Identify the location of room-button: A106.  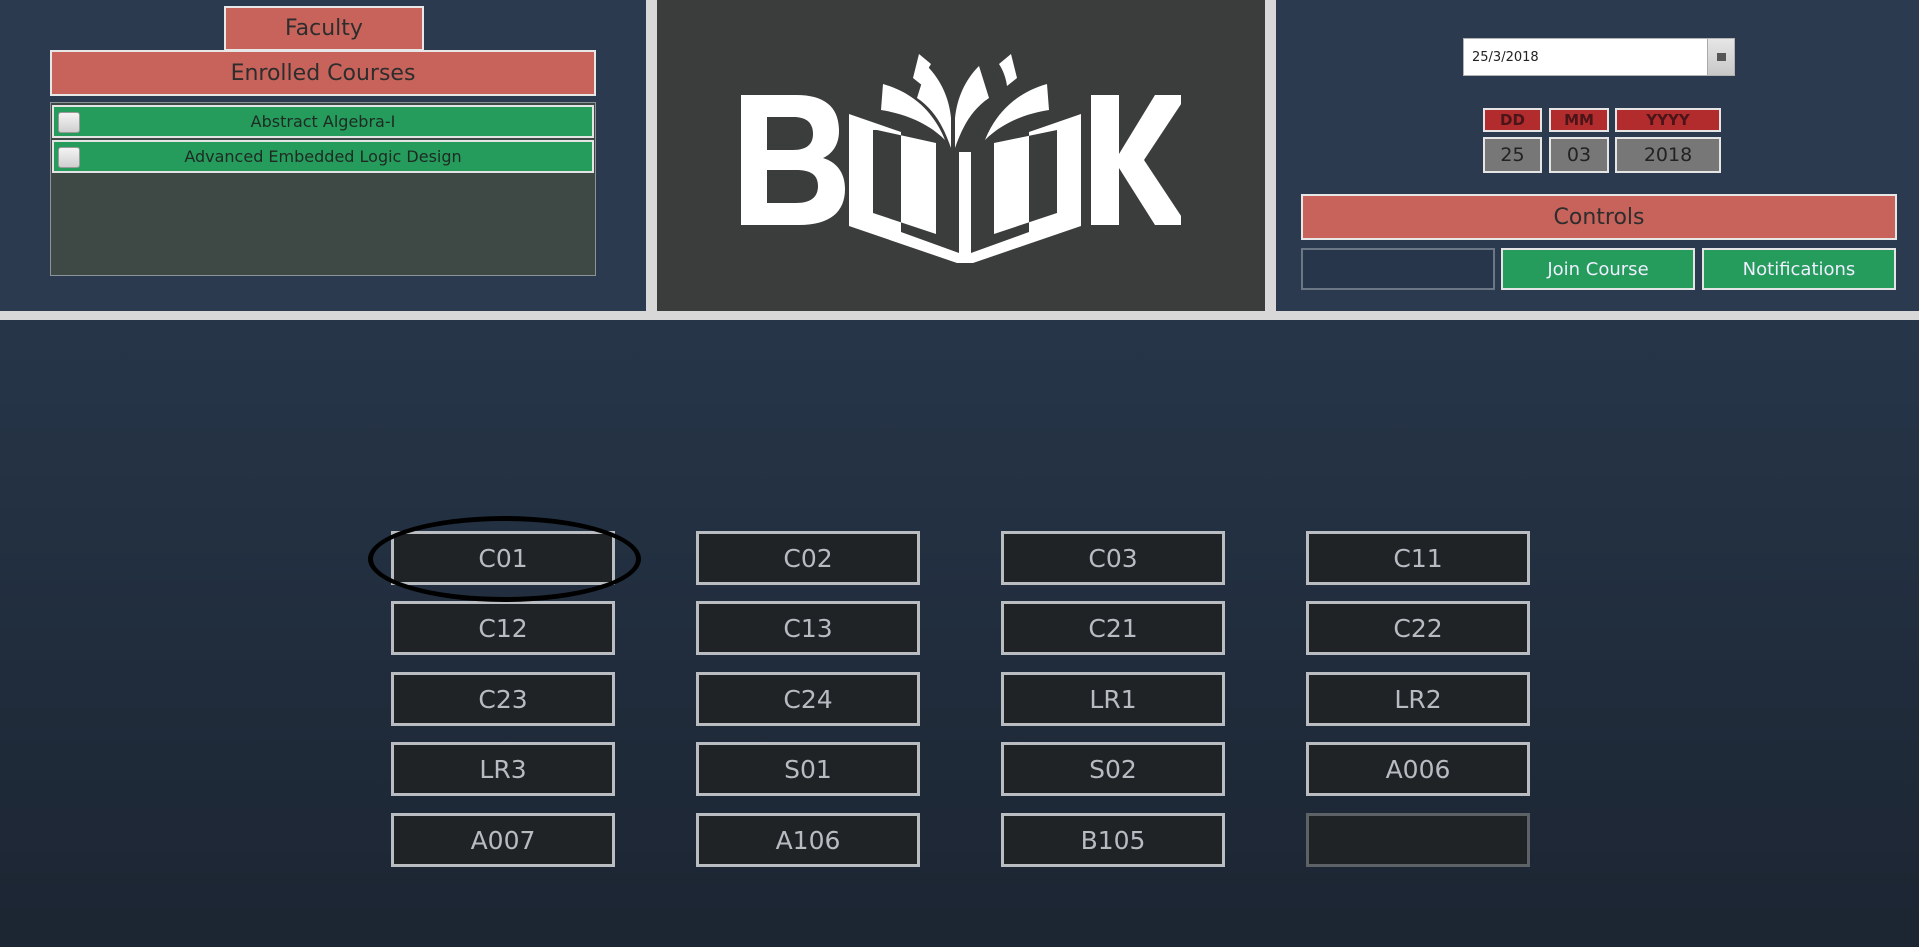
(808, 840).